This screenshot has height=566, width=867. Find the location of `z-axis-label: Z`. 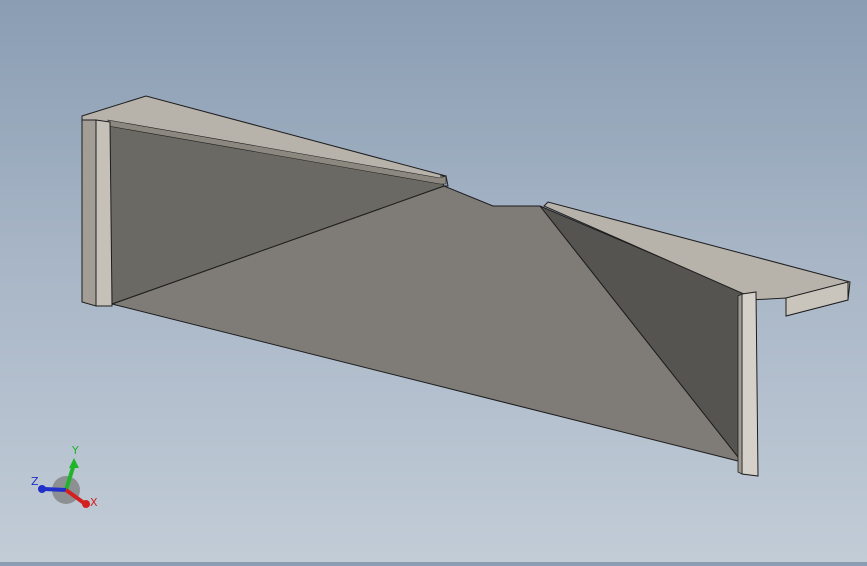

z-axis-label: Z is located at coordinates (35, 481).